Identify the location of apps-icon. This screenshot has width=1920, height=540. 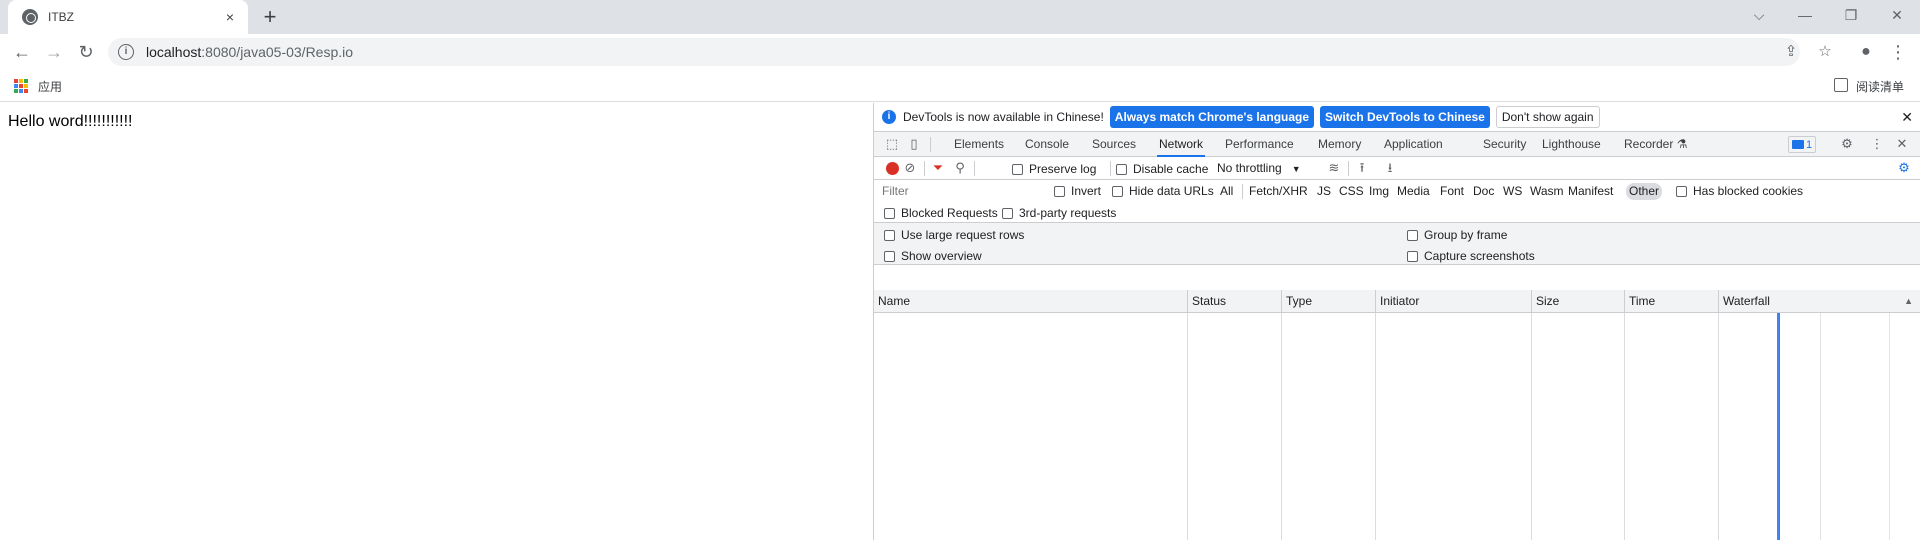
(21, 86).